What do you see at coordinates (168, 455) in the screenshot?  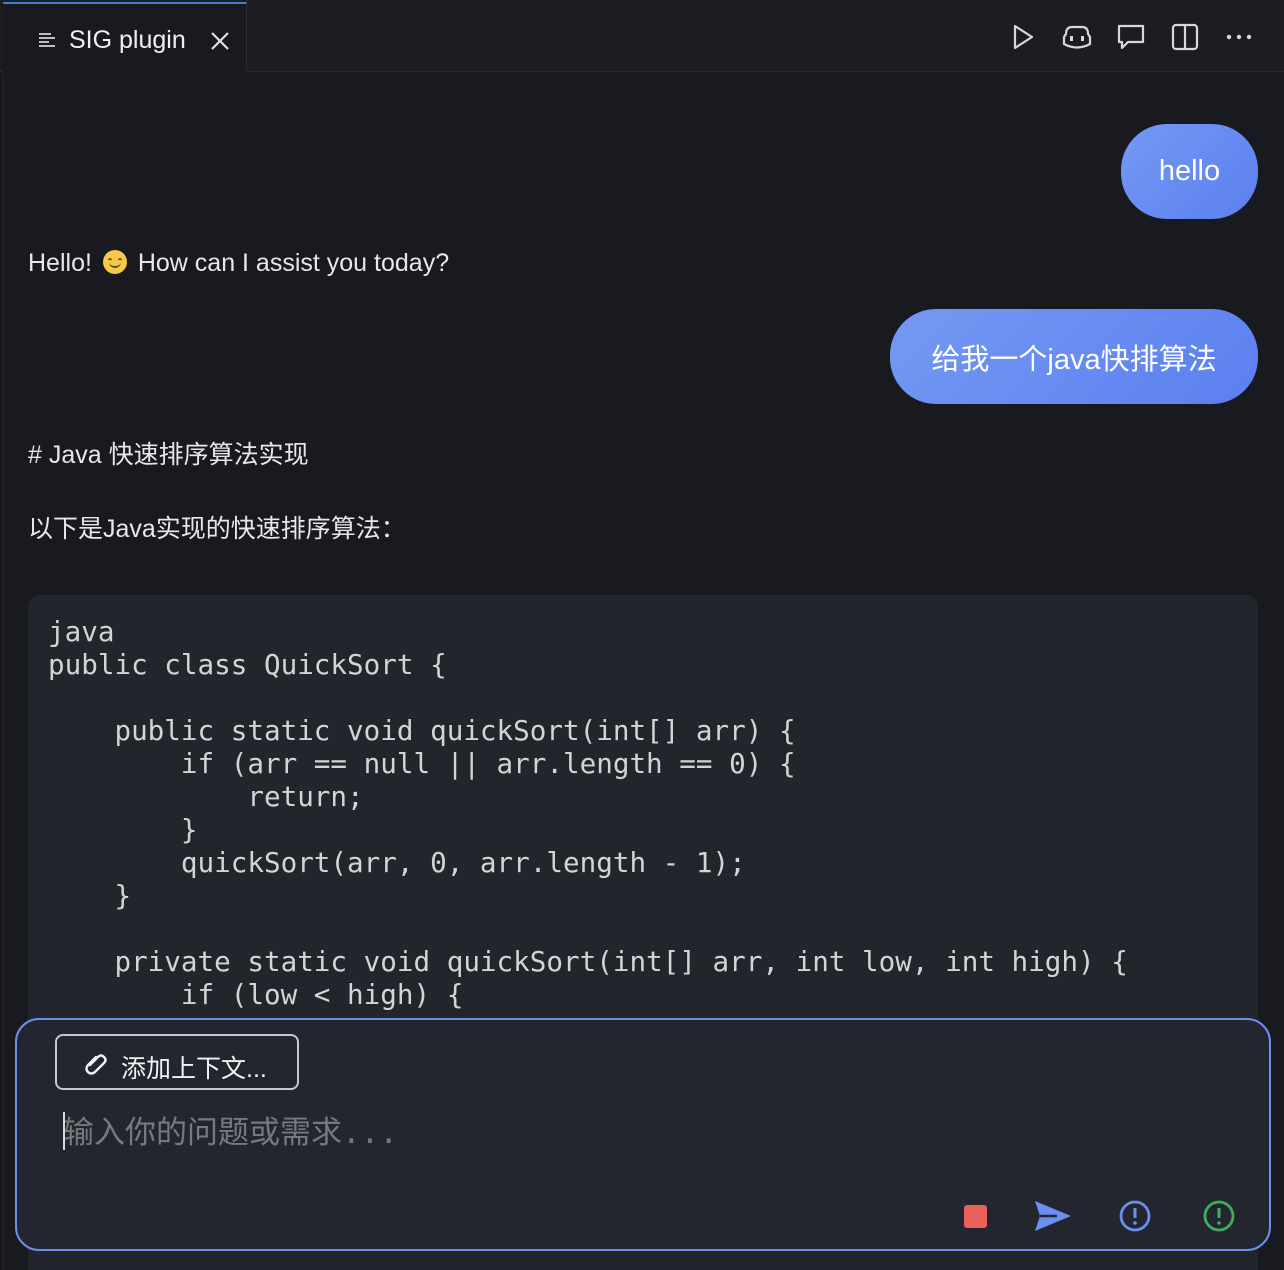 I see `assistant-heading: # Java 快速排序算法实现` at bounding box center [168, 455].